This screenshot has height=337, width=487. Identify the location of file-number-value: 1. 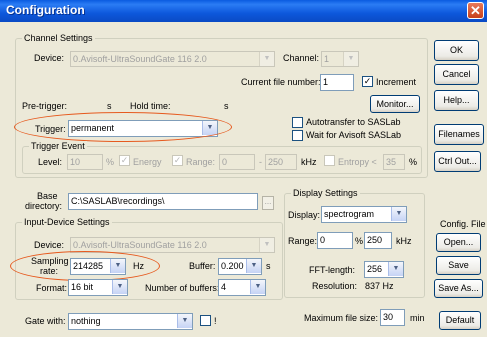
(326, 82).